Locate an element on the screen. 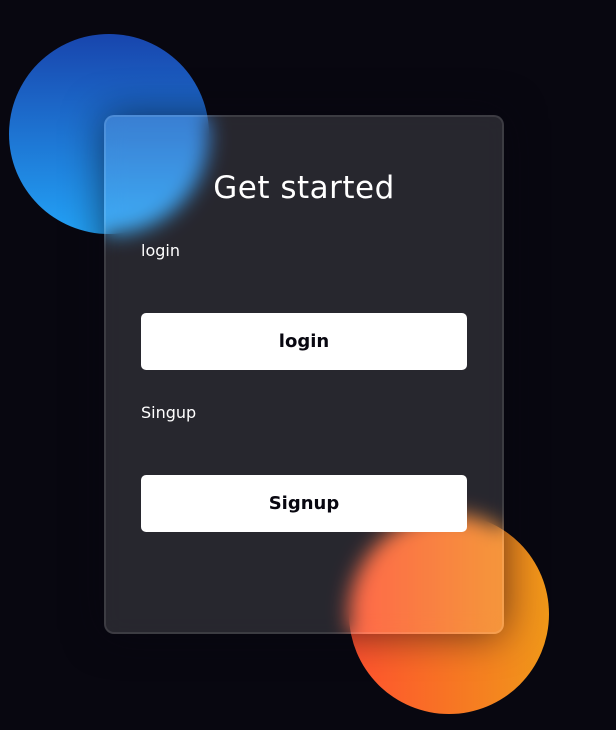  card-title: Get started is located at coordinates (304, 188).